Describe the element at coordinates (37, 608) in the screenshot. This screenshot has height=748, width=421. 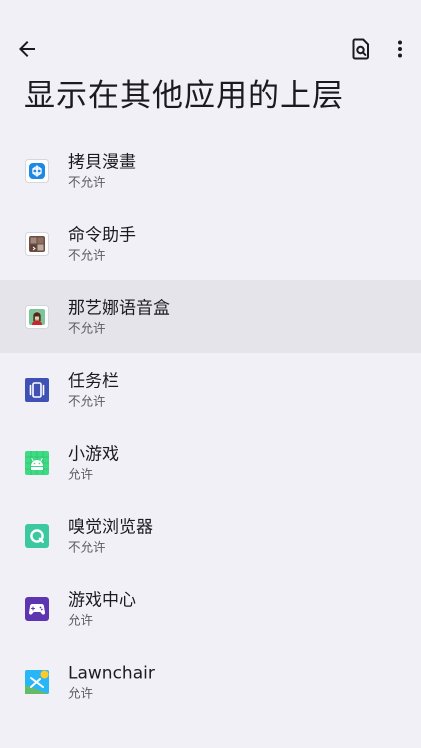
I see `game-center-app-icon` at that location.